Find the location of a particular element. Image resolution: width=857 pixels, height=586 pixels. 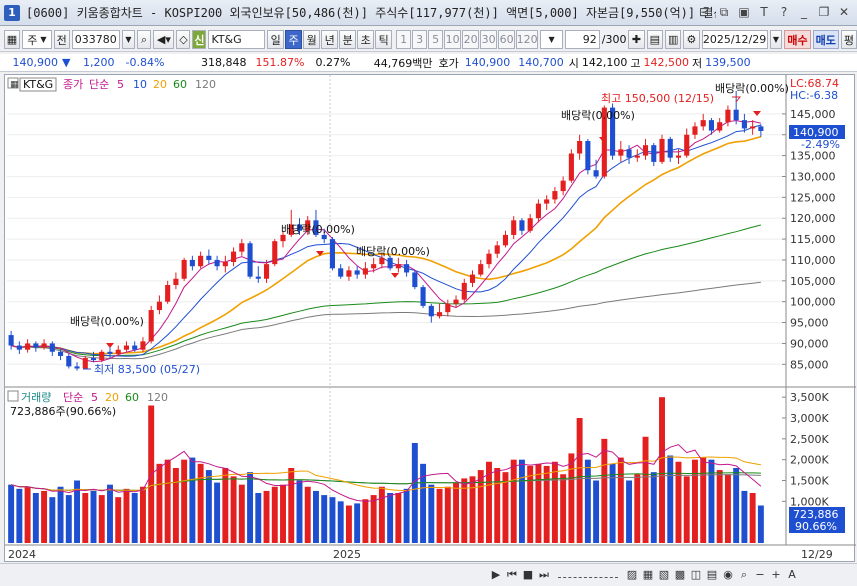

minute-option: 5 is located at coordinates (436, 39).